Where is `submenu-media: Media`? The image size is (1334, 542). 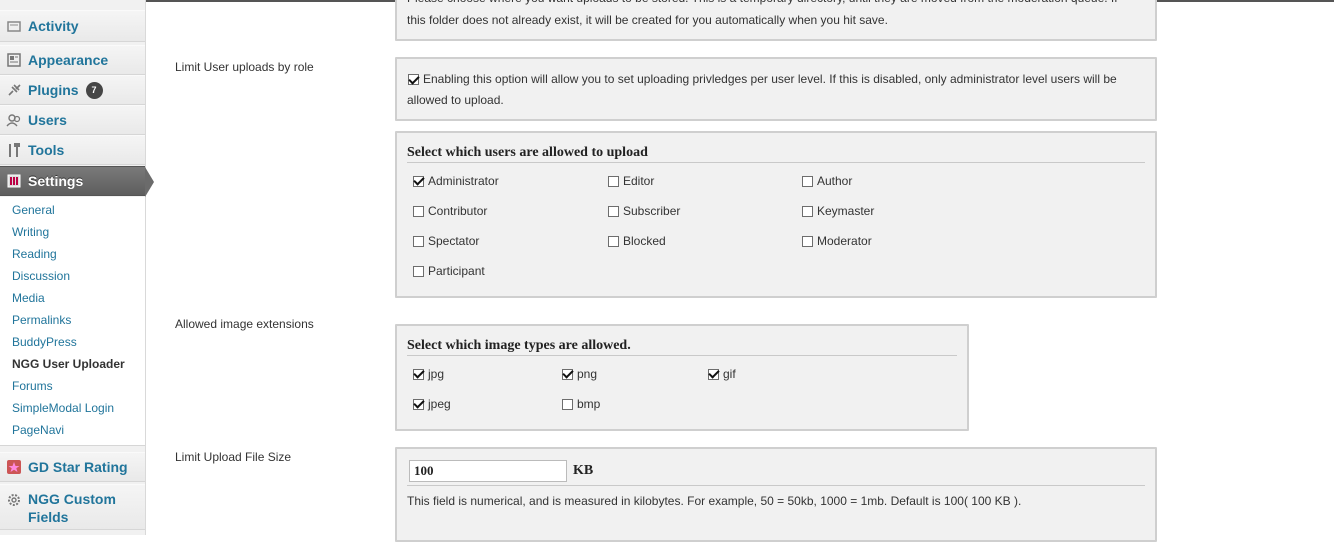
submenu-media: Media is located at coordinates (72, 301).